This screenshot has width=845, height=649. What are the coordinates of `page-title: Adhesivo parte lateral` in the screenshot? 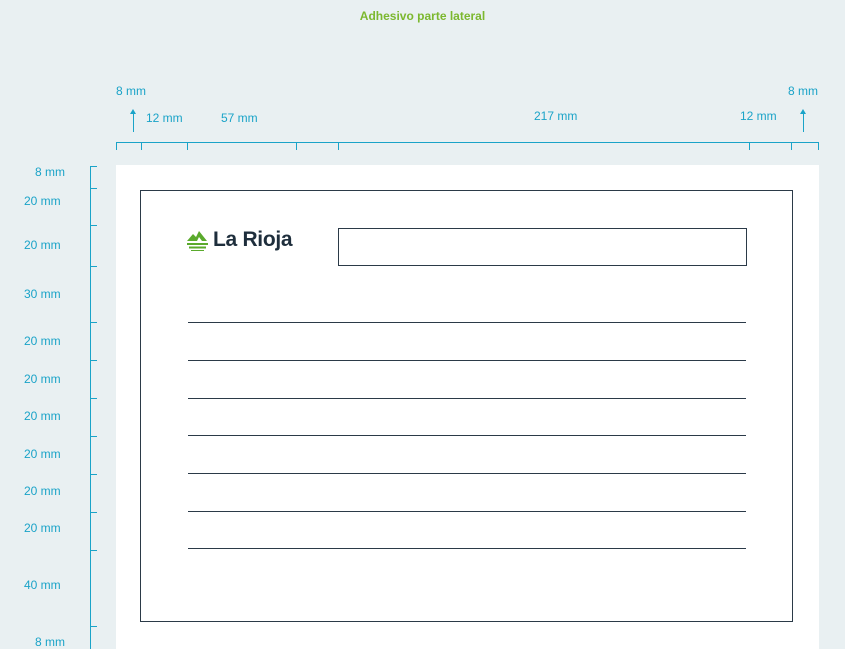 It's located at (422, 16).